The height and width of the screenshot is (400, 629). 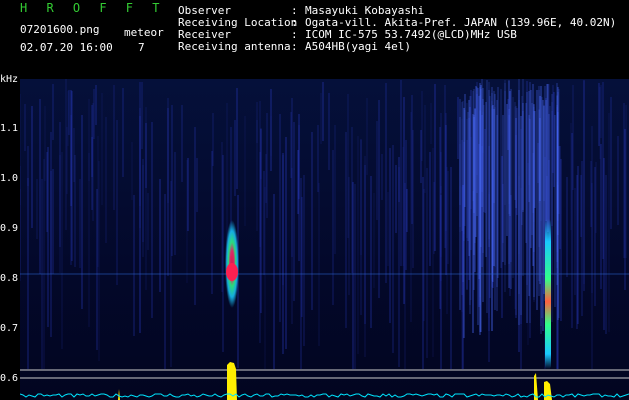 What do you see at coordinates (9, 79) in the screenshot?
I see `y-axis-unit: kHz` at bounding box center [9, 79].